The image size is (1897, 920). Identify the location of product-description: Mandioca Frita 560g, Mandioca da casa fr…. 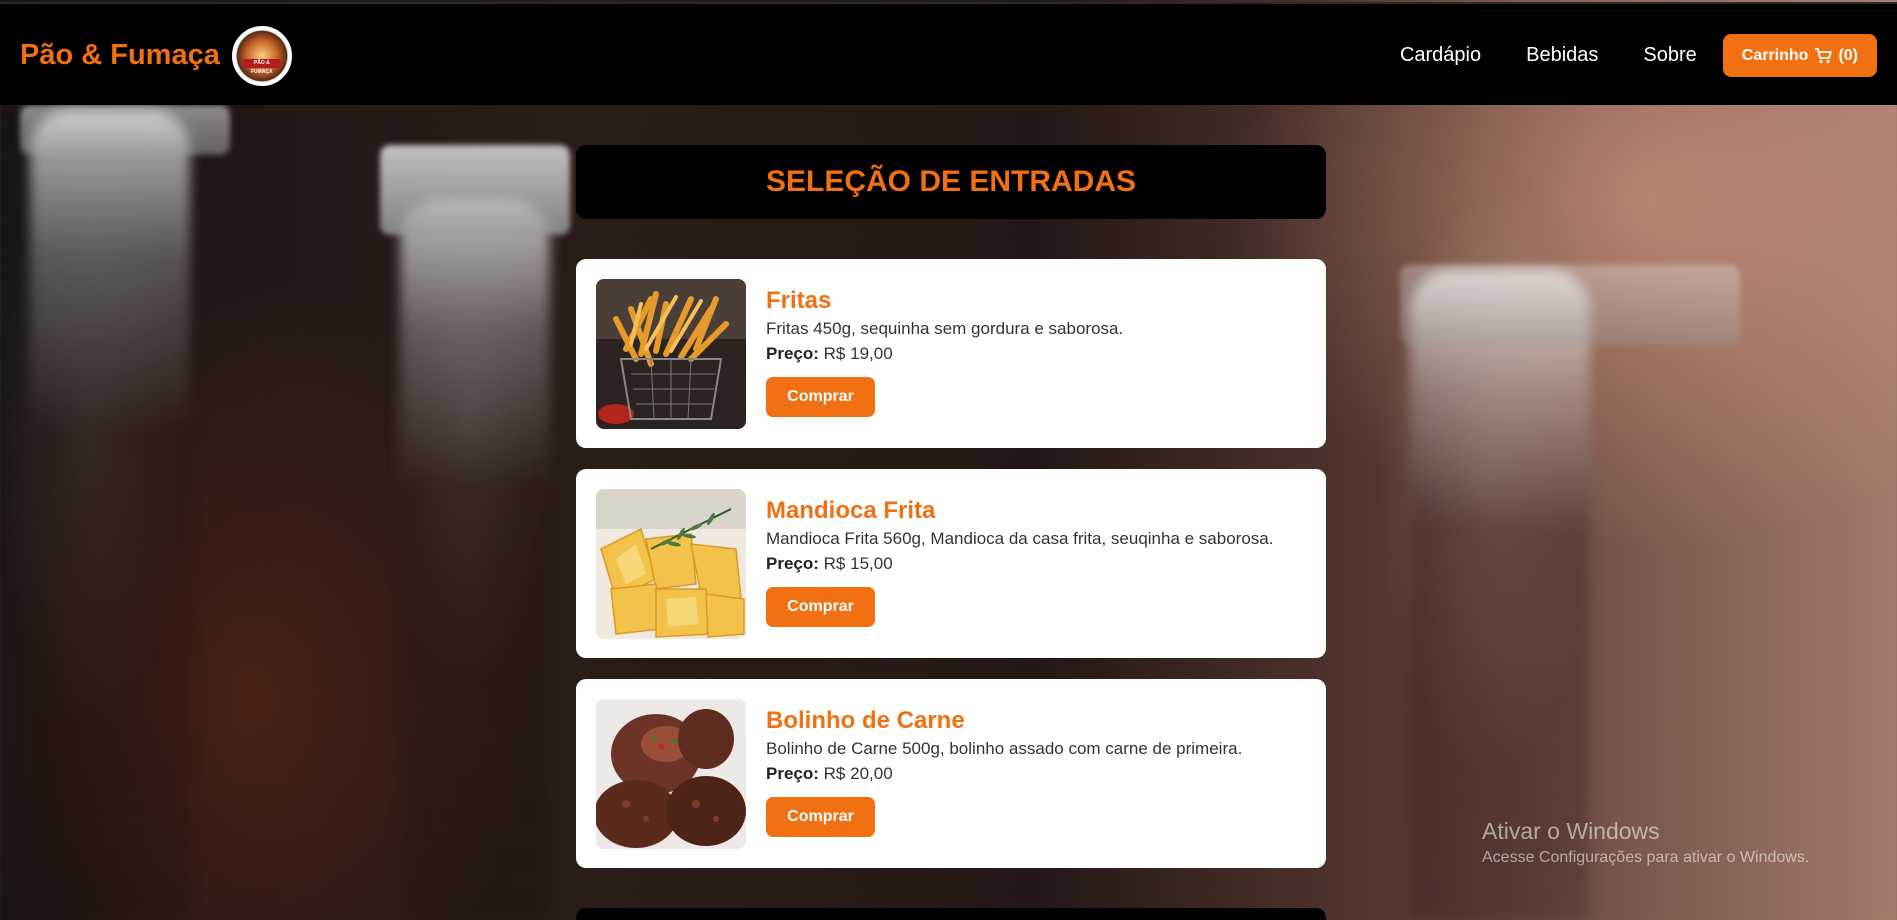
(1020, 538).